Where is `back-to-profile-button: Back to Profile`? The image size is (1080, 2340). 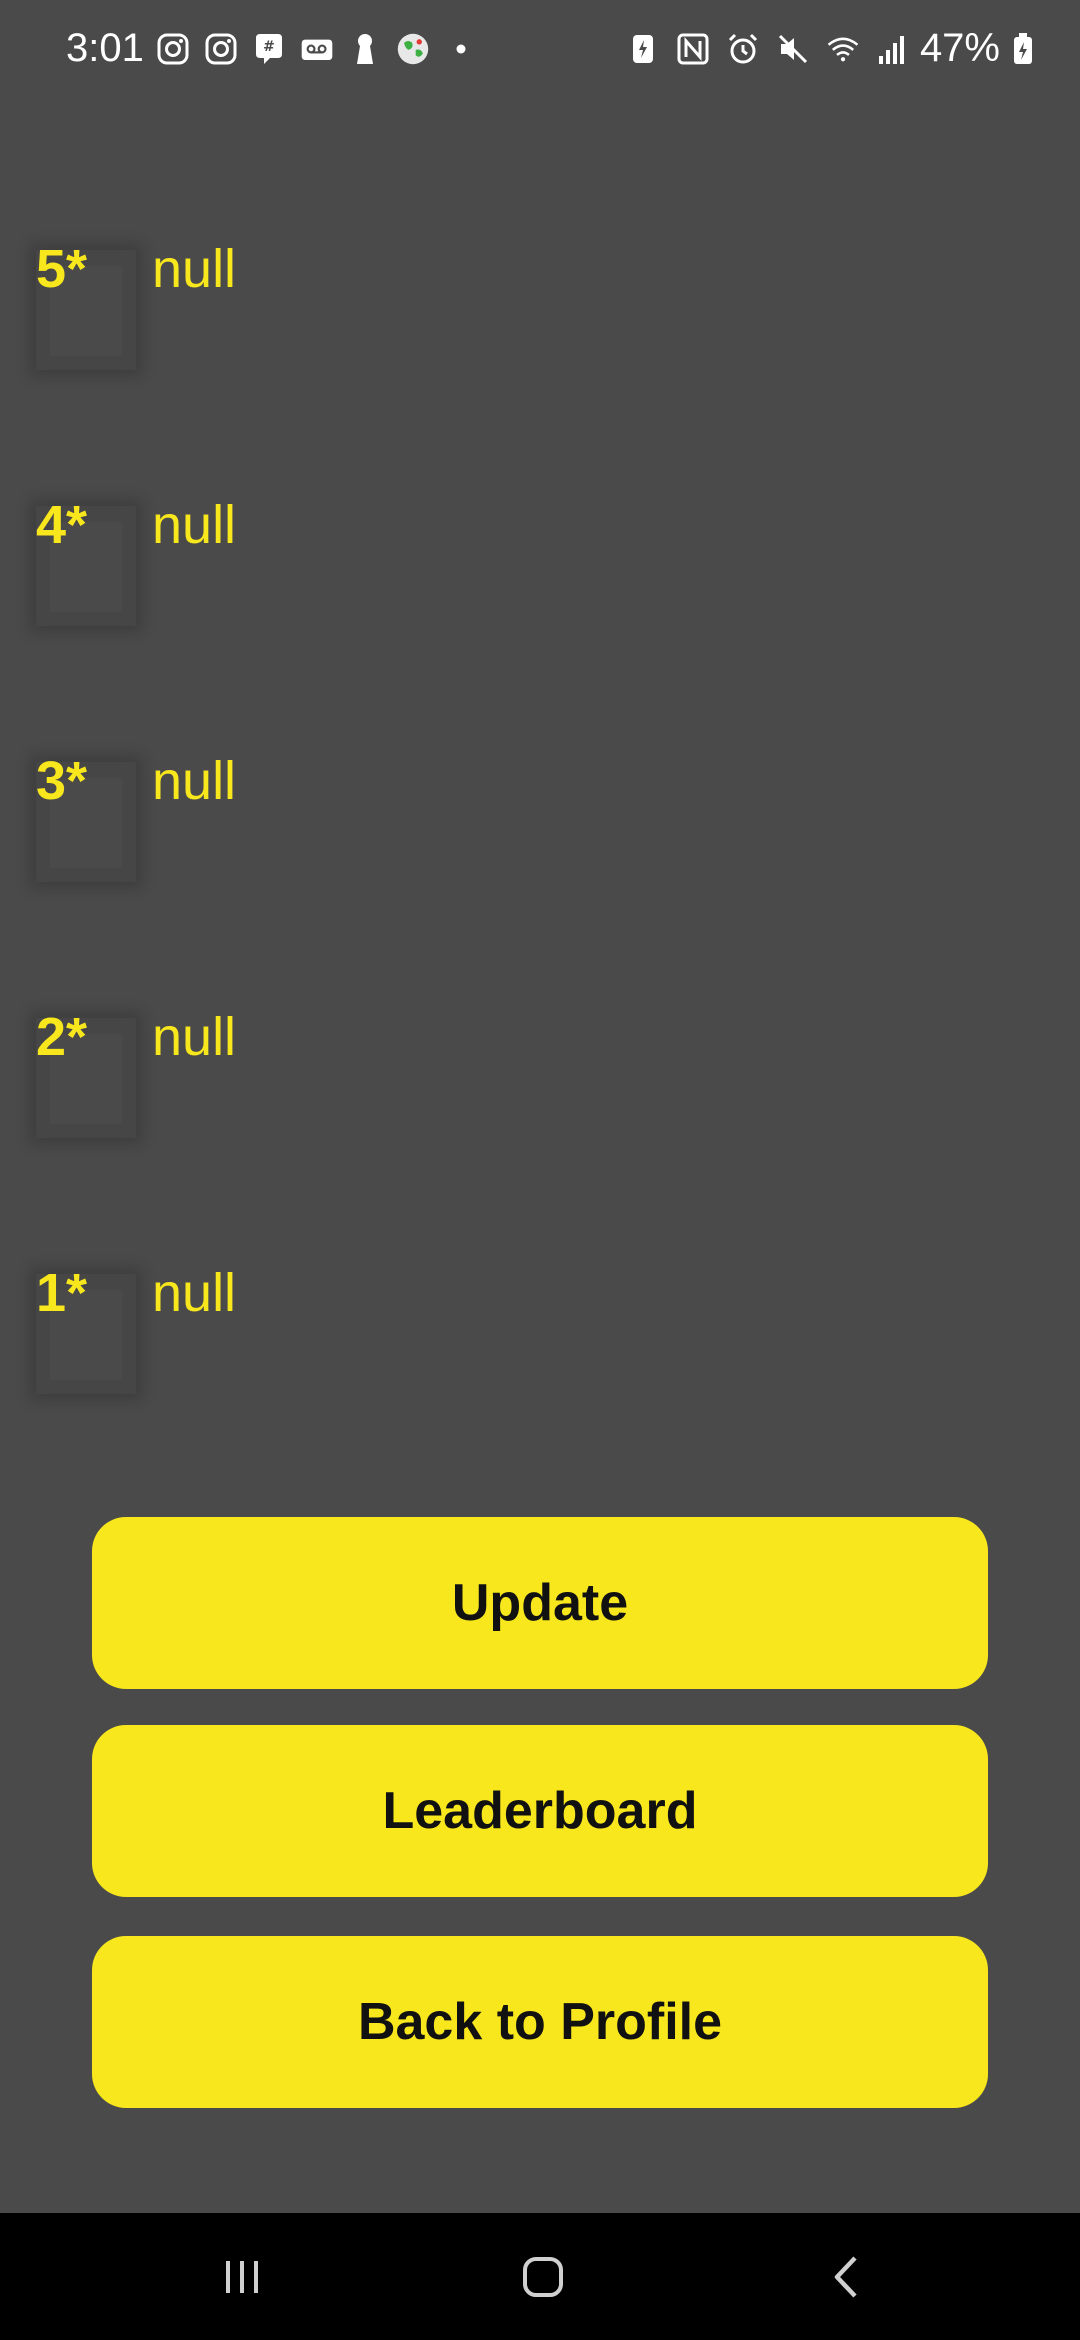 back-to-profile-button: Back to Profile is located at coordinates (540, 2022).